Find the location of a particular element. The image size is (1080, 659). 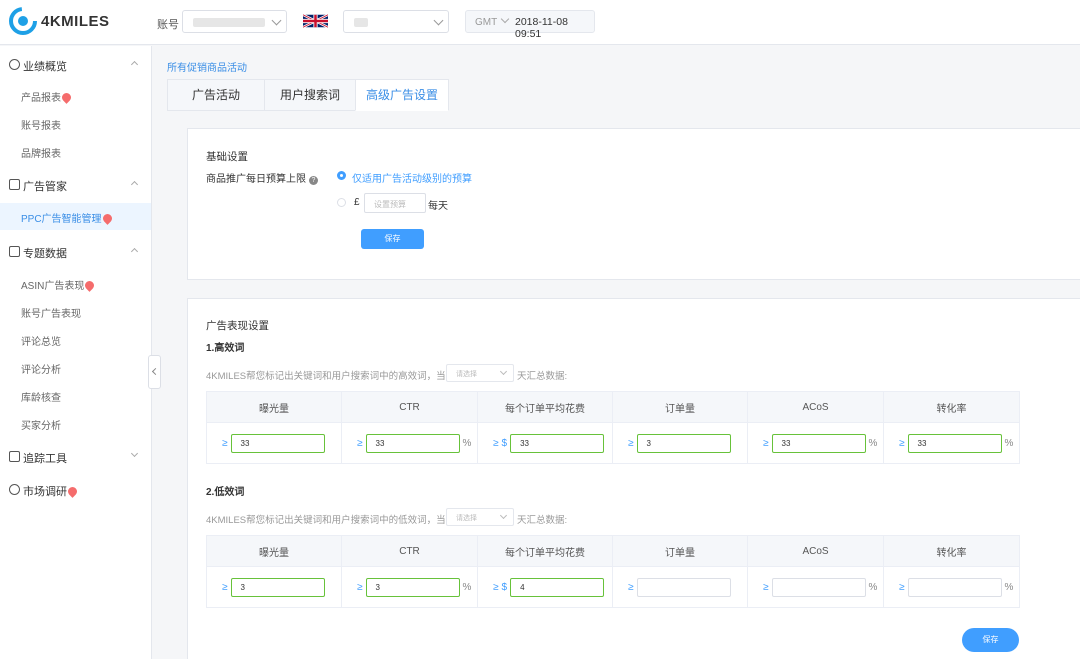

high-acos-input: 33 is located at coordinates (818, 443).